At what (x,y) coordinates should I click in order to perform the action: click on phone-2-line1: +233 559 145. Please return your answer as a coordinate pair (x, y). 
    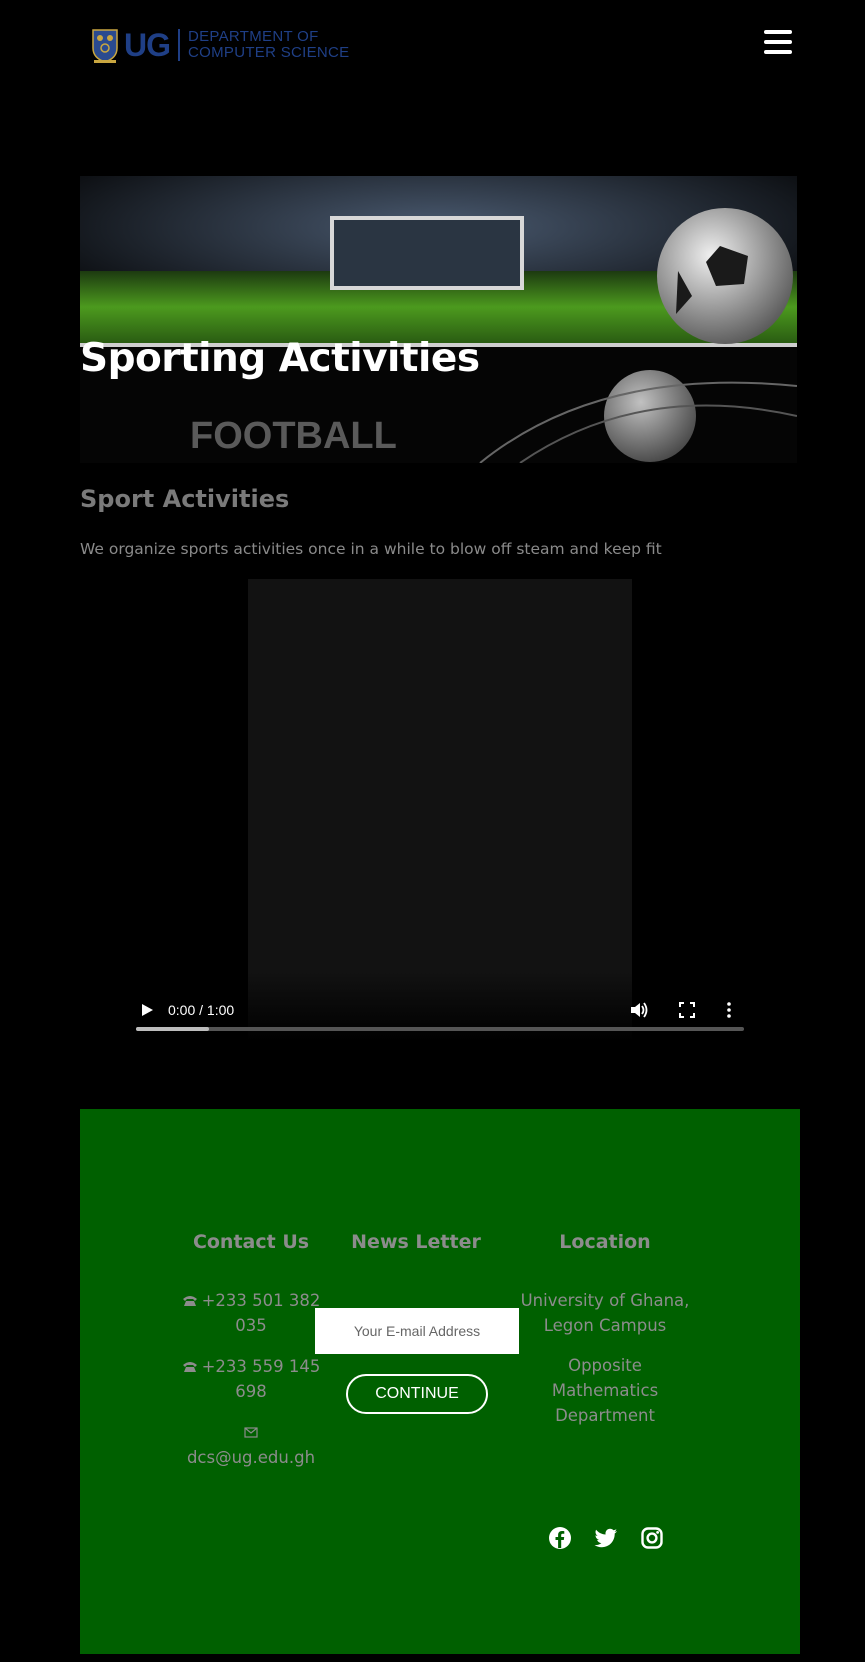
    Looking at the image, I should click on (261, 1366).